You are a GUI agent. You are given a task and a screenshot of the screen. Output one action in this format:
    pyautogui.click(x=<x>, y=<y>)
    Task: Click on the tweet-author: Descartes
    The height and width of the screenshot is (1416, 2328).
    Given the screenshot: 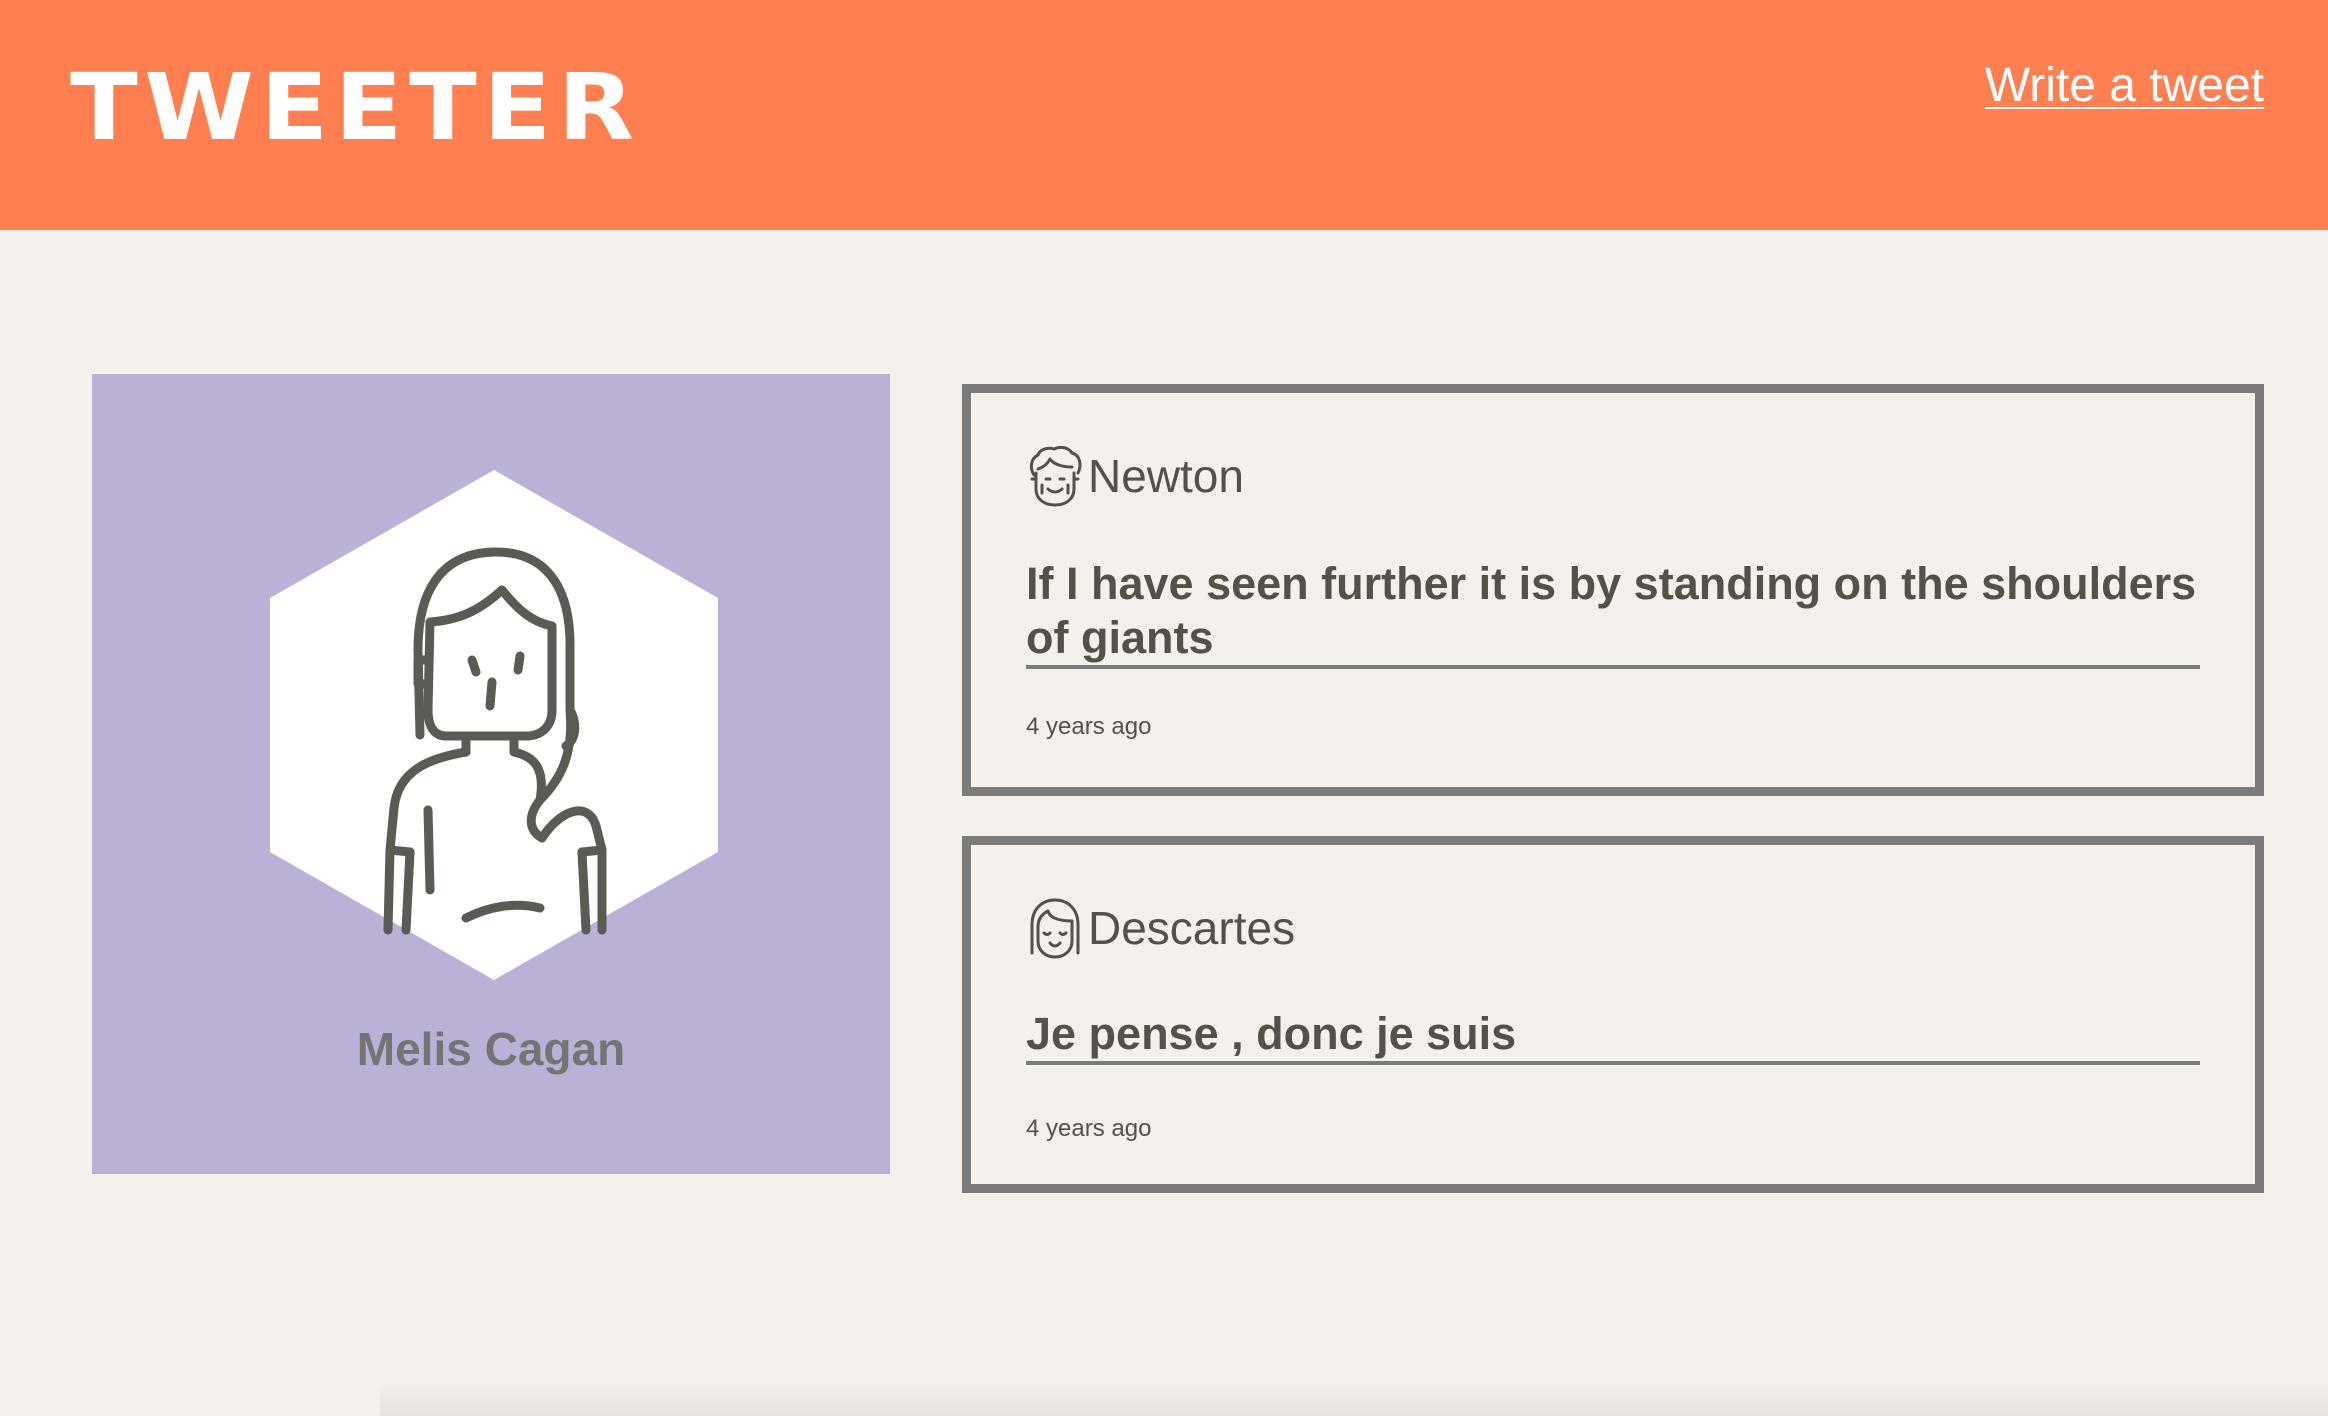 What is the action you would take?
    pyautogui.click(x=1191, y=928)
    